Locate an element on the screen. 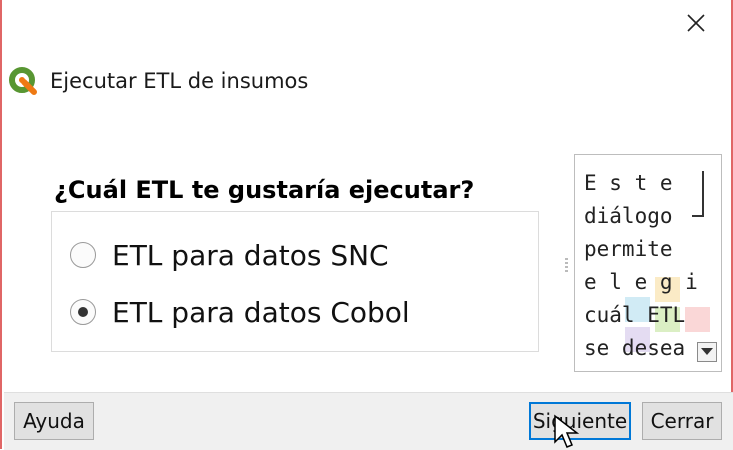 The width and height of the screenshot is (733, 450). help-line: se desea is located at coordinates (635, 348).